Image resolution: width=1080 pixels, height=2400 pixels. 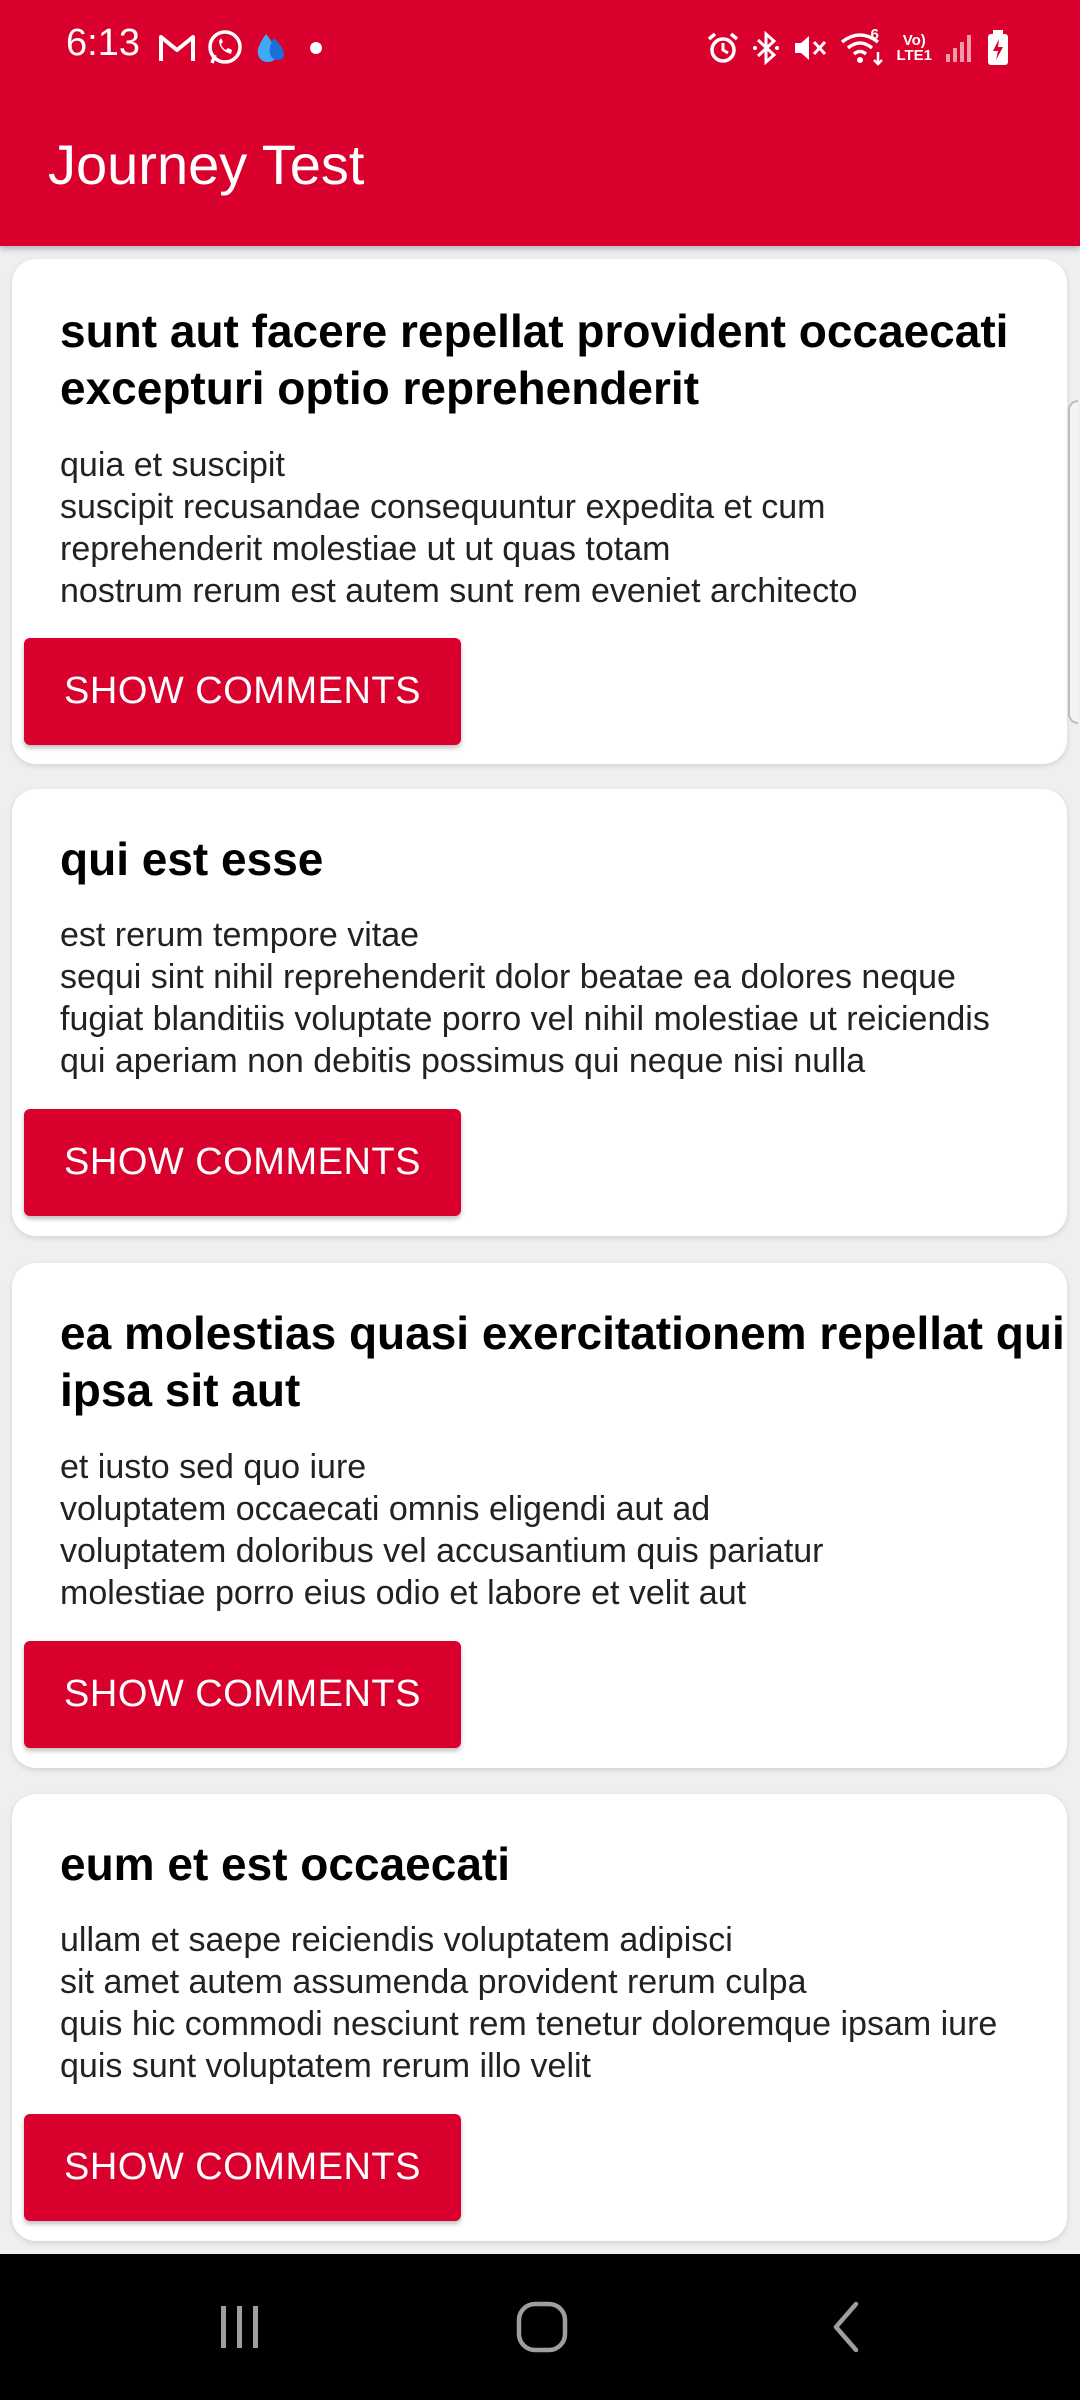 I want to click on battery-icon, so click(x=998, y=47).